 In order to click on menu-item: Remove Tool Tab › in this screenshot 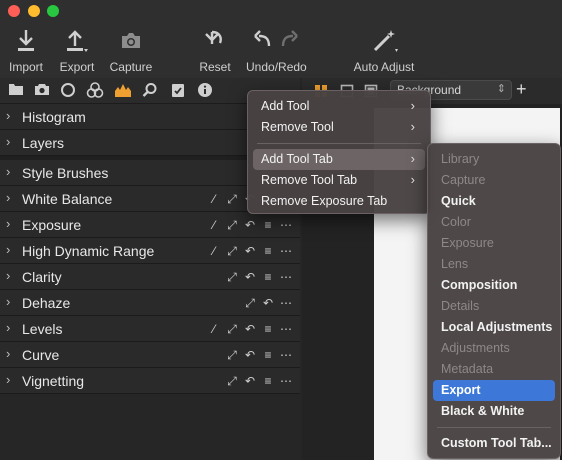, I will do `click(339, 180)`.